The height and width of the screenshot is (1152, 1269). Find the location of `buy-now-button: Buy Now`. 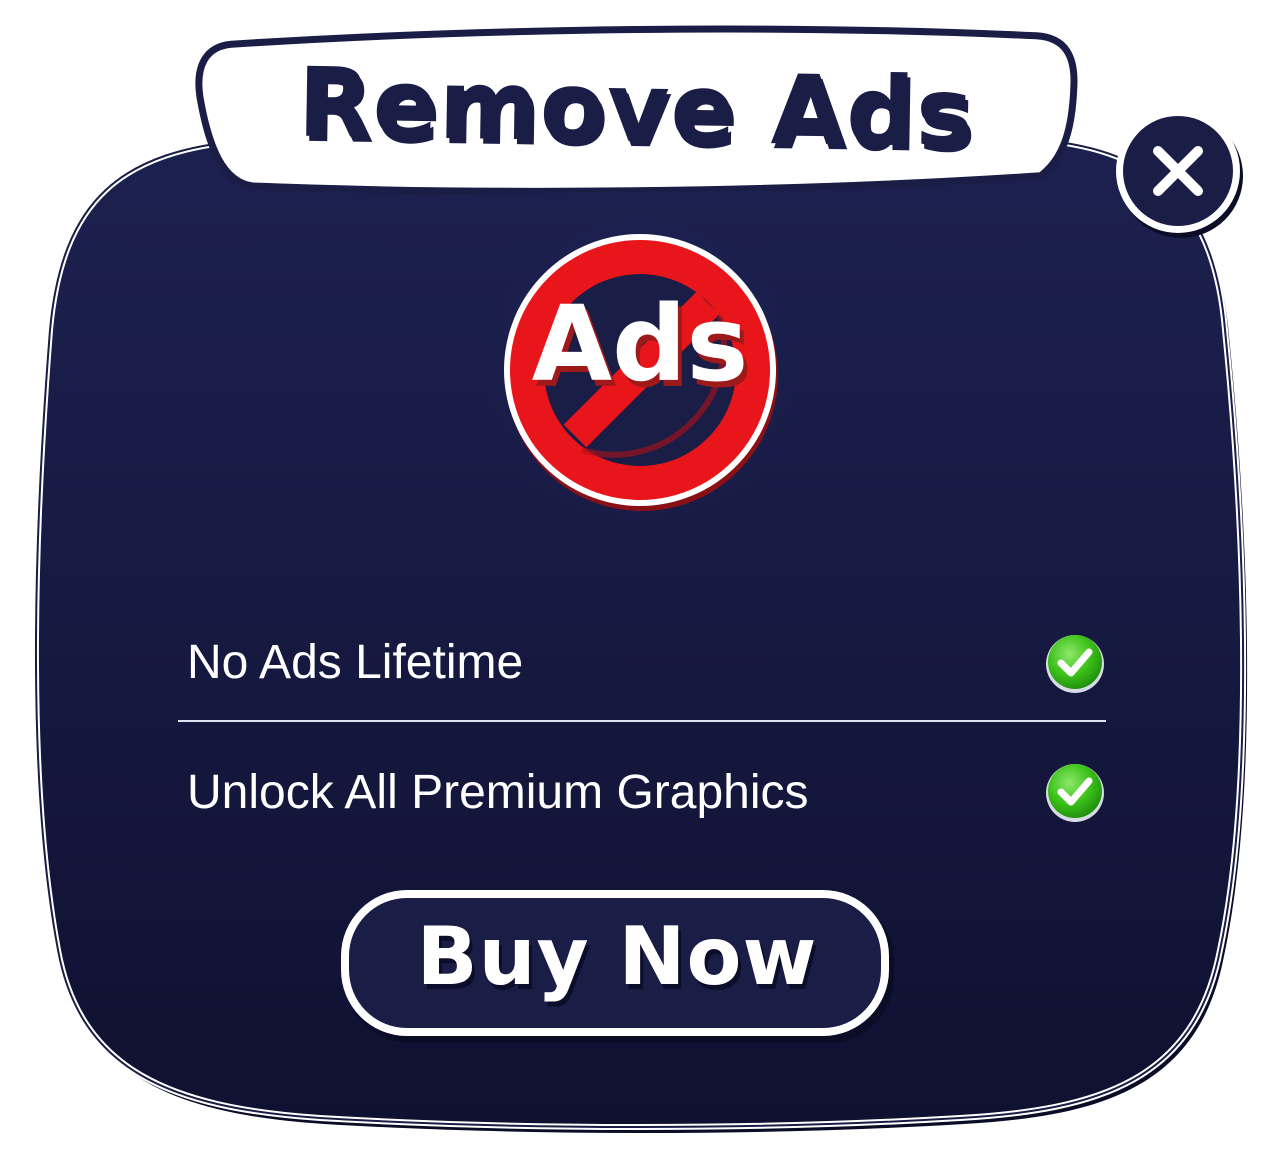

buy-now-button: Buy Now is located at coordinates (617, 966).